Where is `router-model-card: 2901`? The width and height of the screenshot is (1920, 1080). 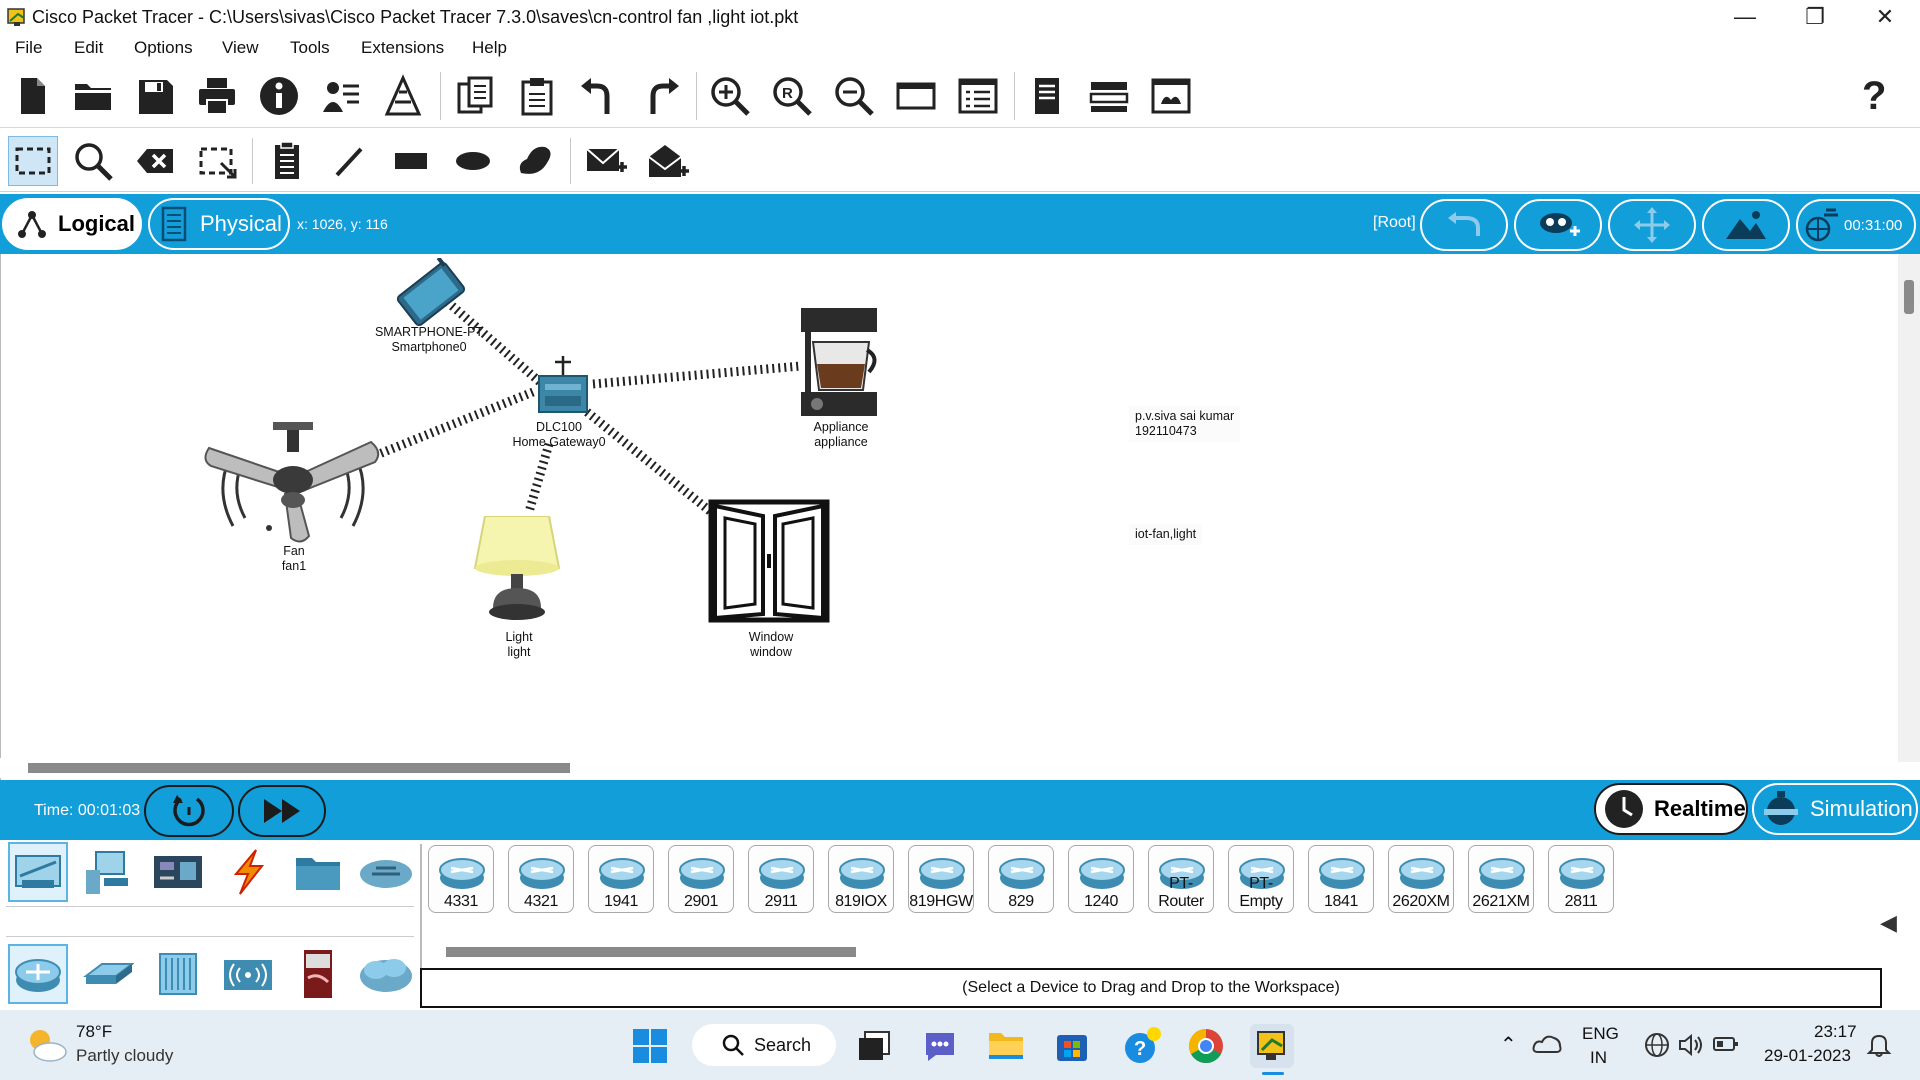
router-model-card: 2901 is located at coordinates (701, 879).